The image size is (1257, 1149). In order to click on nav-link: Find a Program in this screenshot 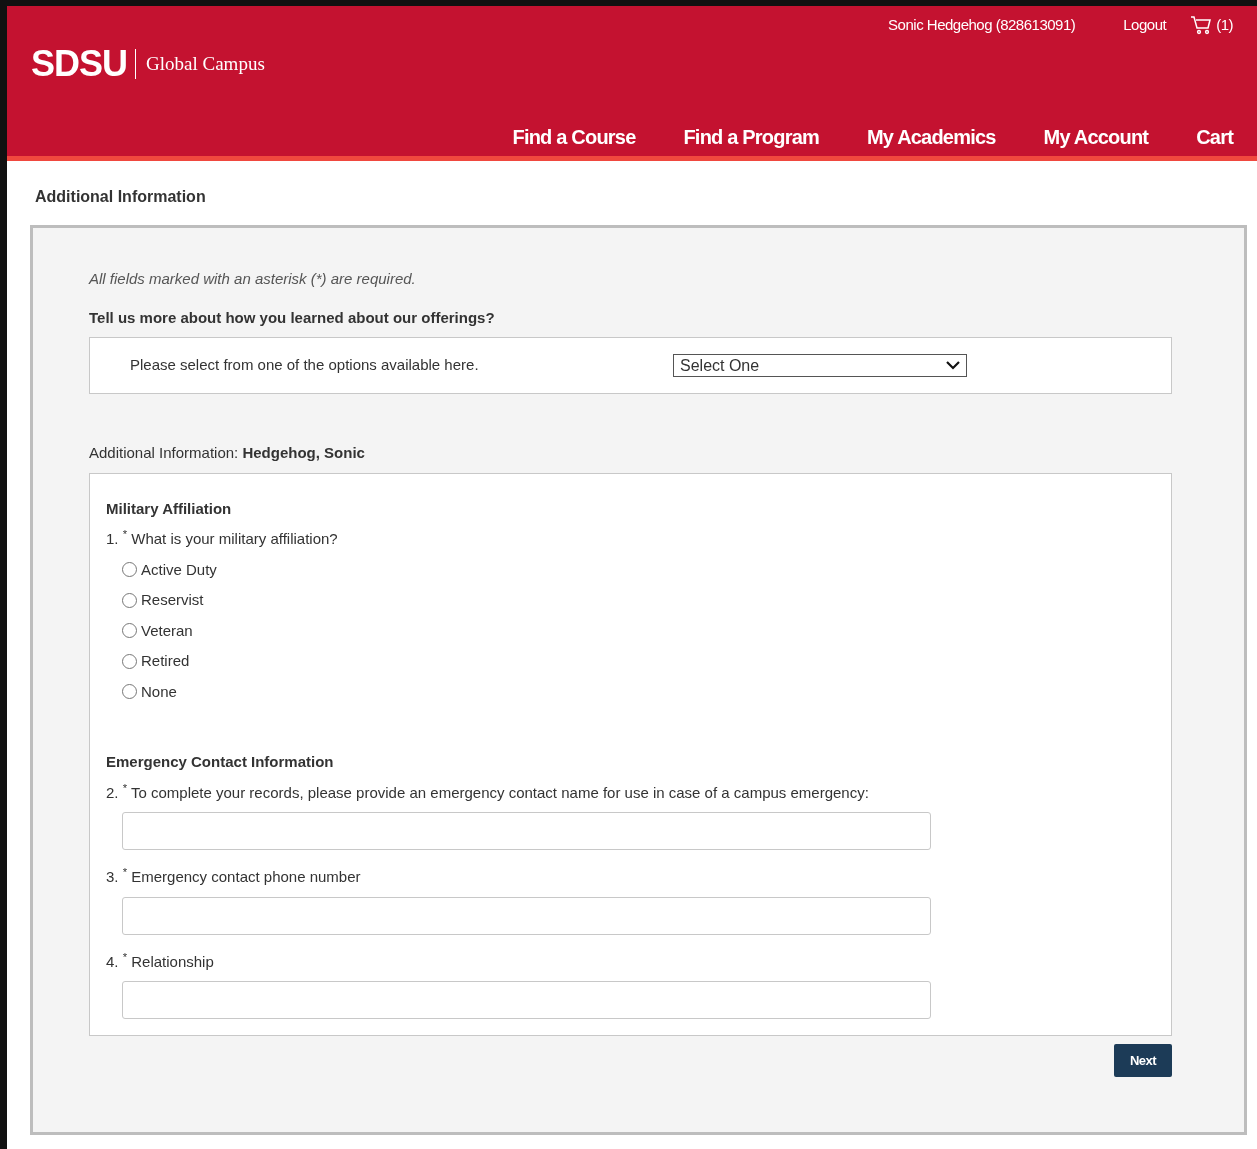, I will do `click(751, 137)`.